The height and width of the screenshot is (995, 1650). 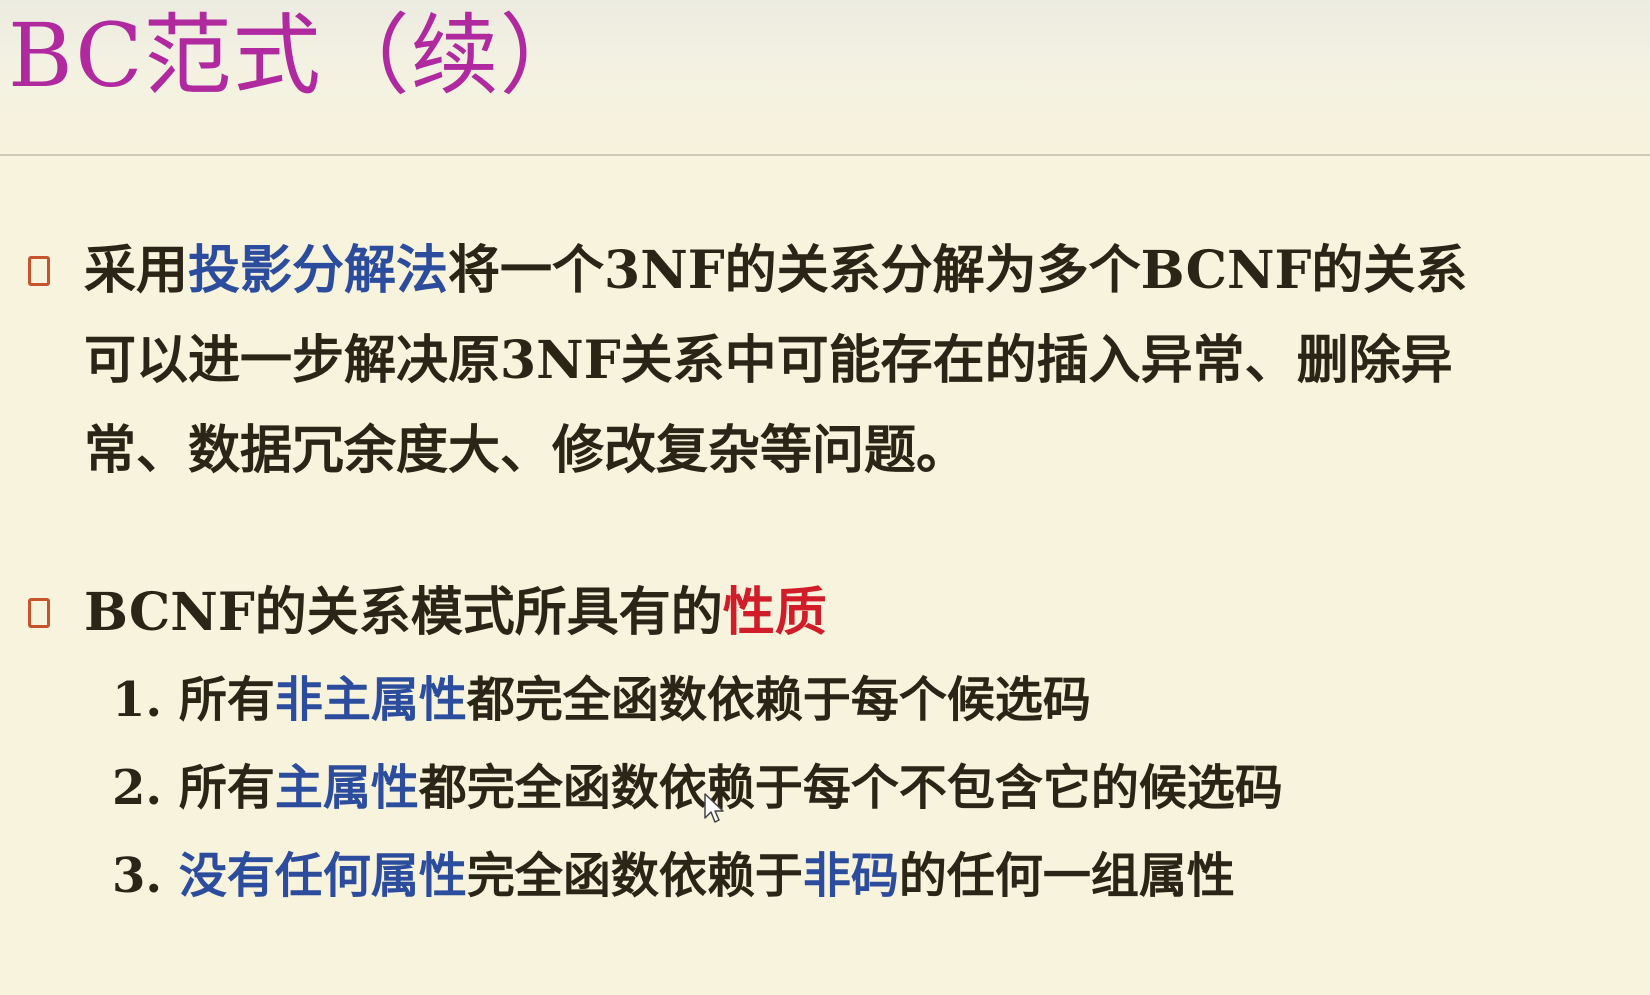 I want to click on bullet1-text-start: 采用, so click(x=136, y=270).